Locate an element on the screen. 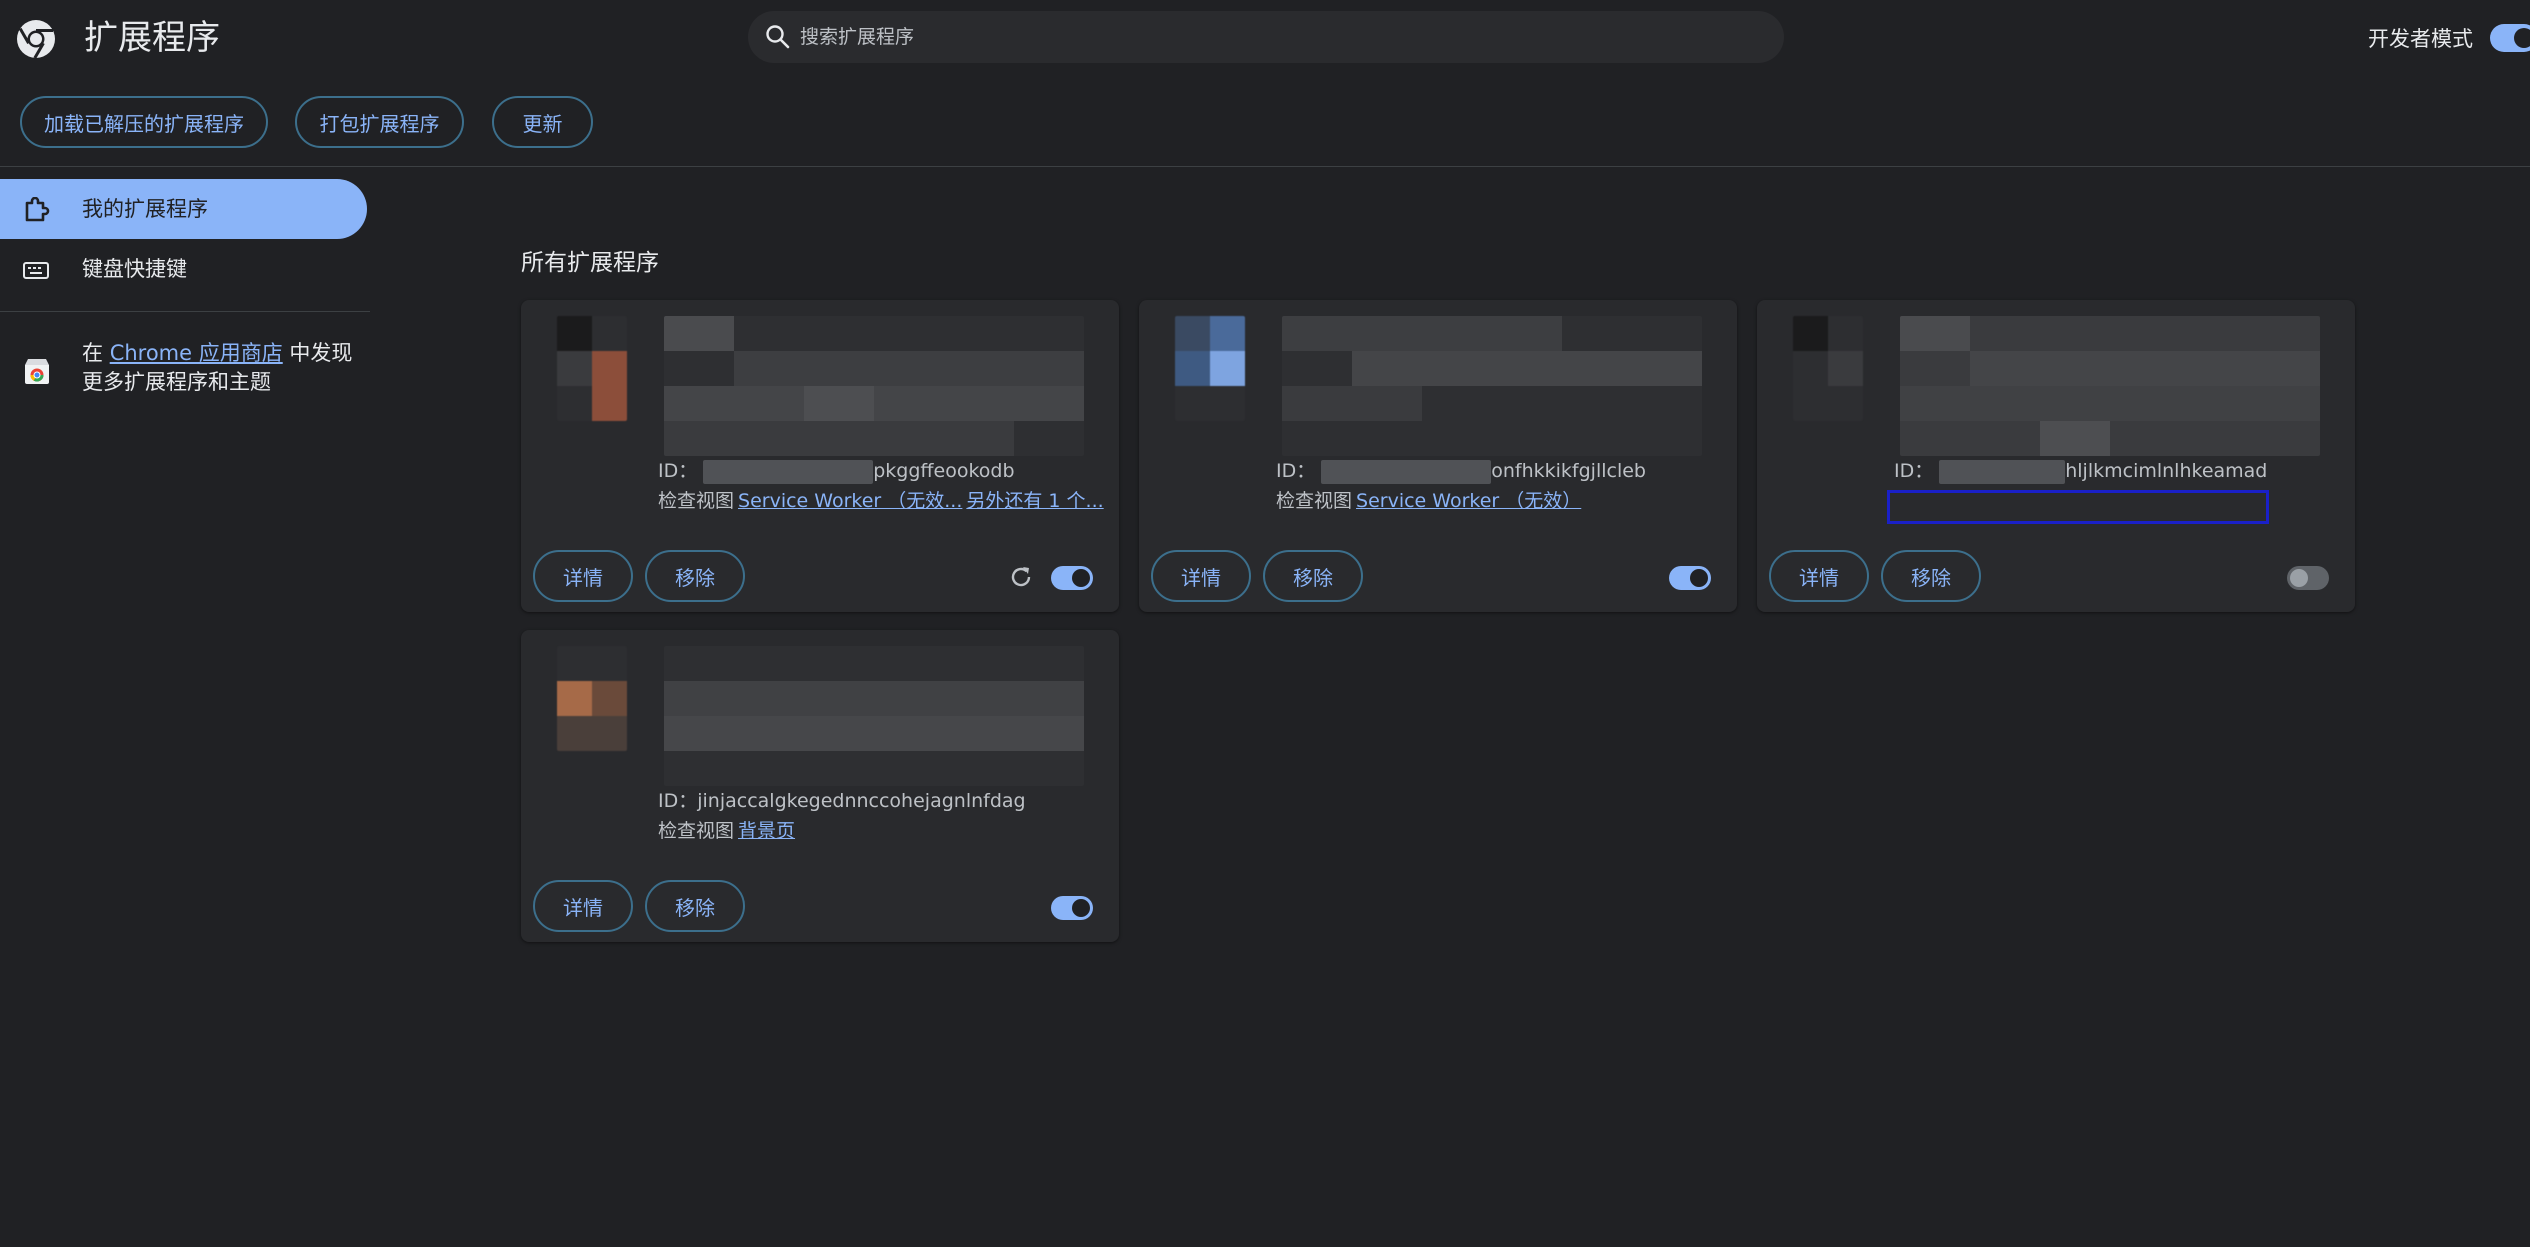  reload-icon is located at coordinates (1021, 577).